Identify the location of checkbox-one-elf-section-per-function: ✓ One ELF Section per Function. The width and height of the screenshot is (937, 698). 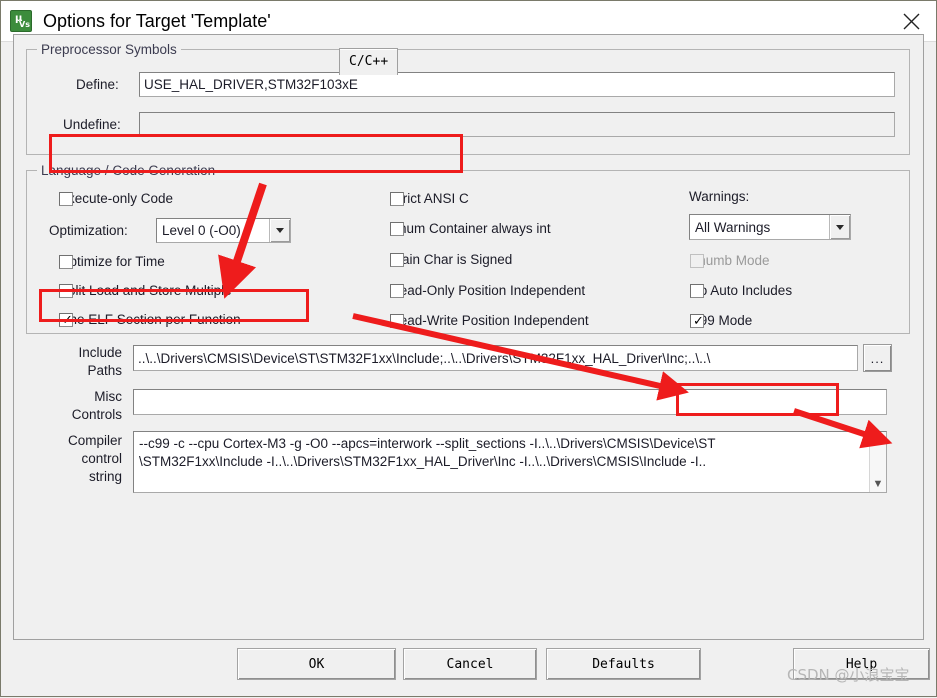
(150, 319).